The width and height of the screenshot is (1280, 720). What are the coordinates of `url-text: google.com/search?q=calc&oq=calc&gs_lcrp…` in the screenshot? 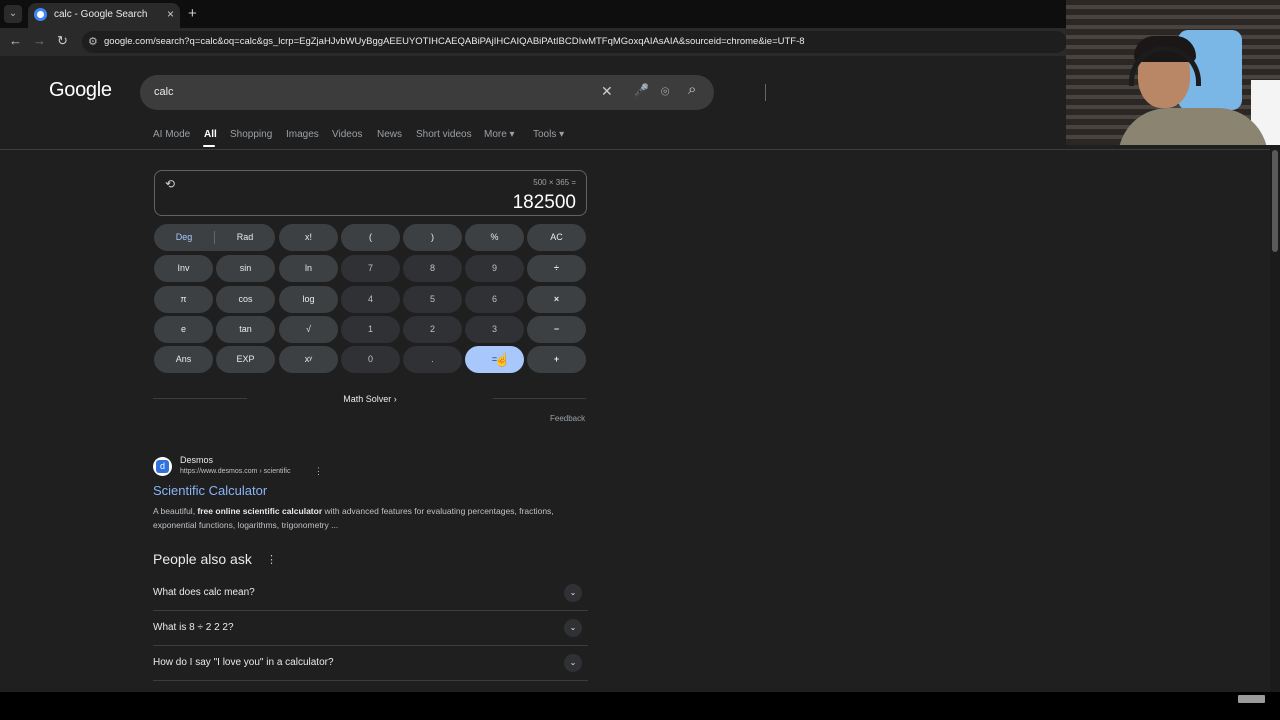 It's located at (454, 41).